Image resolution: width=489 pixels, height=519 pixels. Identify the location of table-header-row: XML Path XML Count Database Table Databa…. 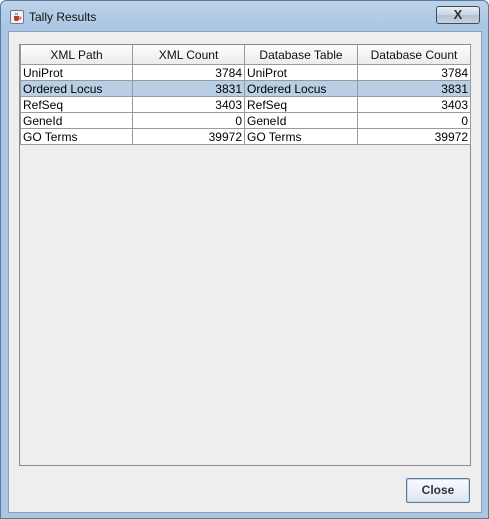
(245, 55).